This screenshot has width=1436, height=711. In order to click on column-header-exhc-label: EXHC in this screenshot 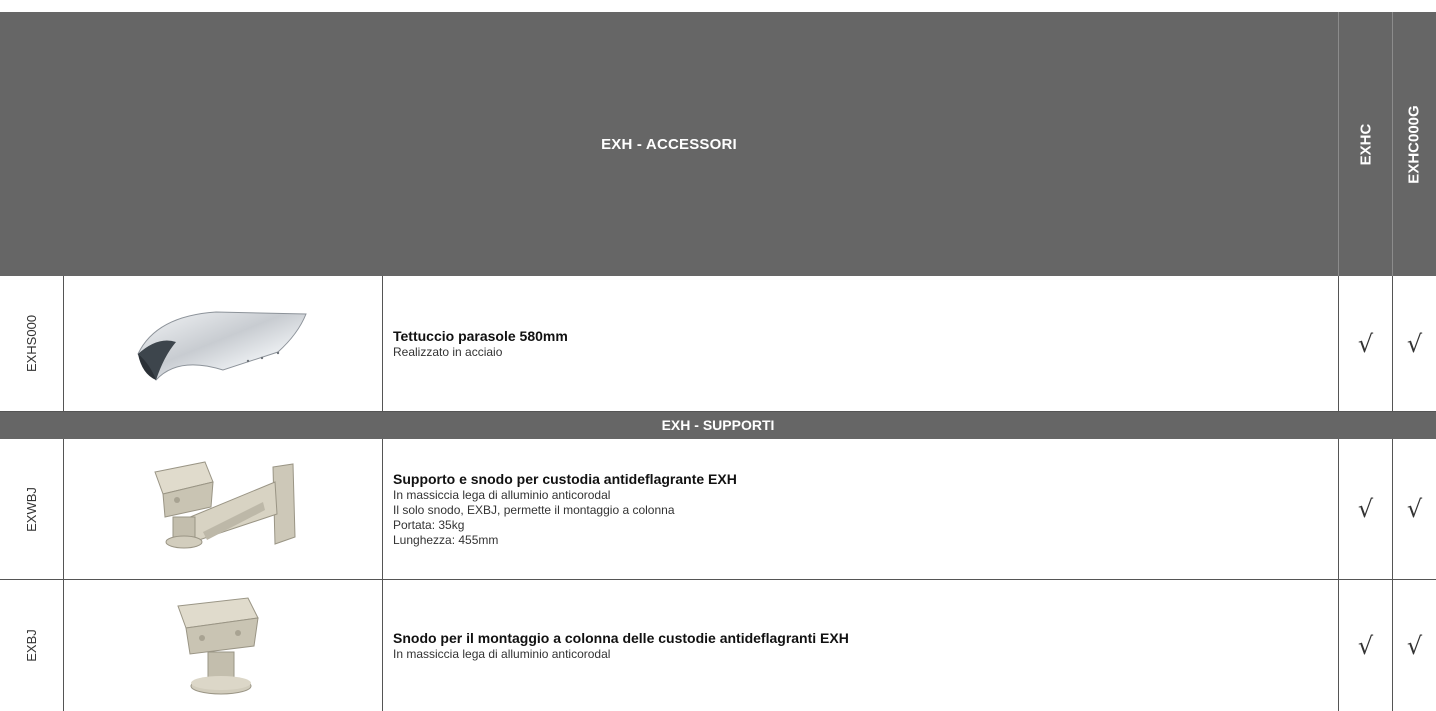, I will do `click(1365, 144)`.